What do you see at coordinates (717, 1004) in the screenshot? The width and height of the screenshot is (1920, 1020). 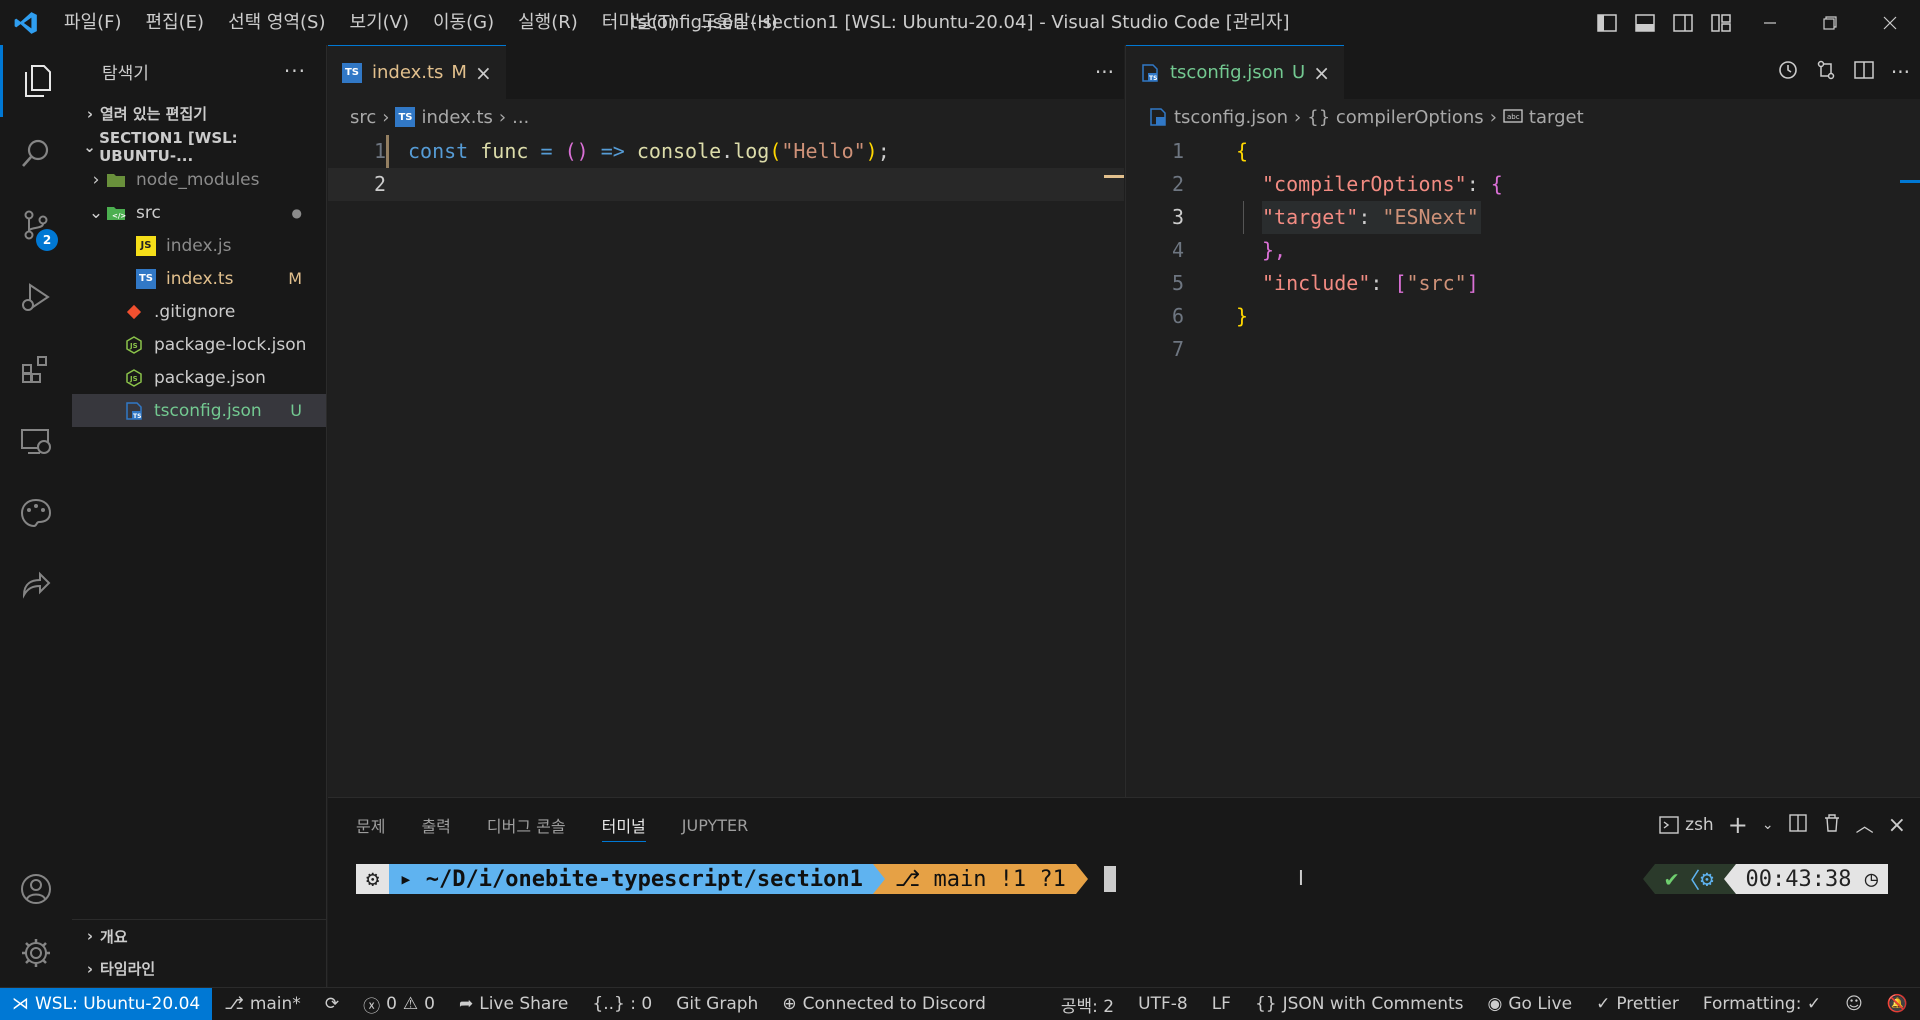 I see `git-graph-status: Git Graph` at bounding box center [717, 1004].